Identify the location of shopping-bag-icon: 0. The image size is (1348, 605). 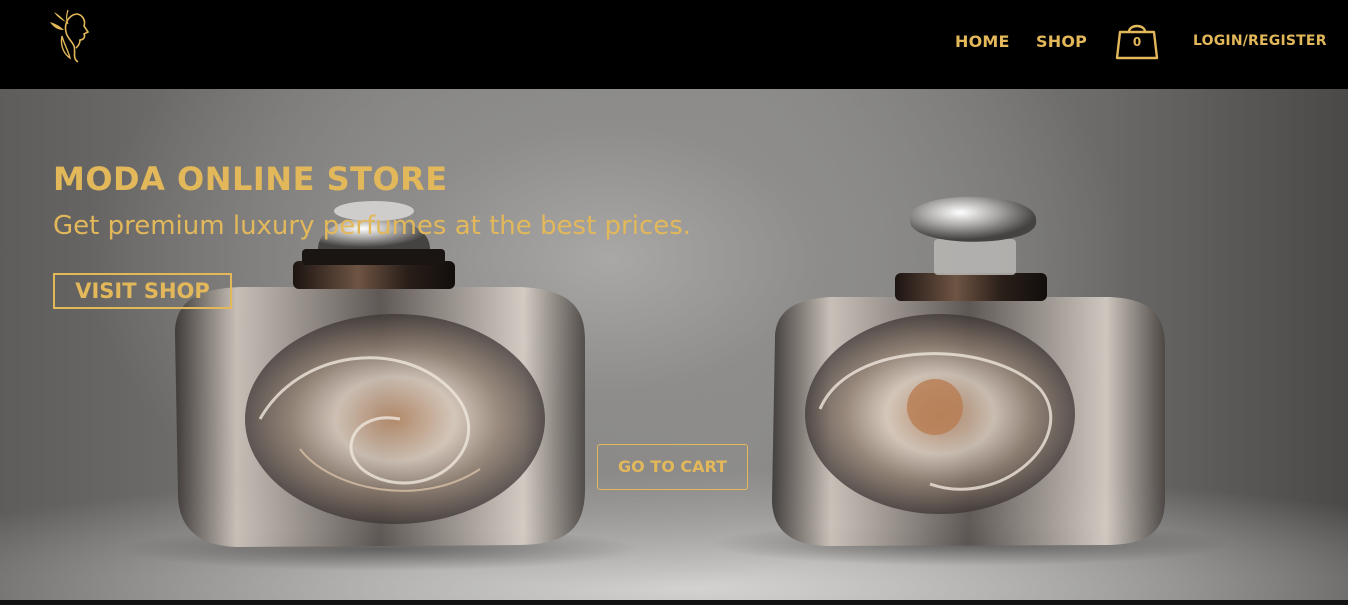
(1137, 40).